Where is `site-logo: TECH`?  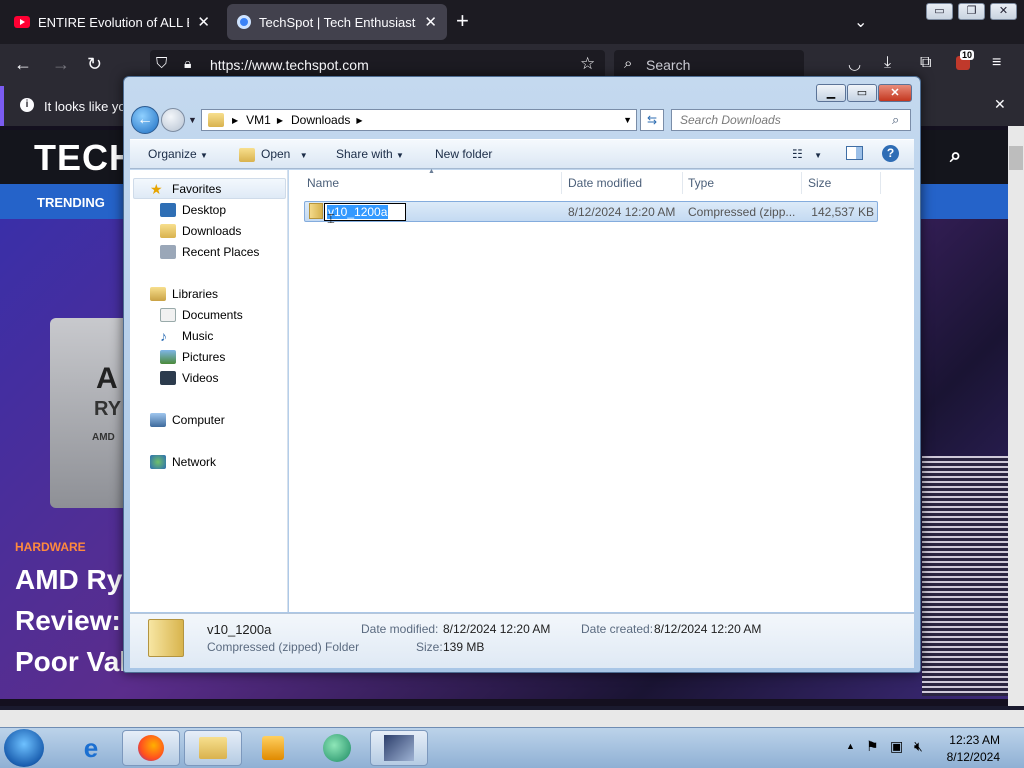
site-logo: TECH is located at coordinates (85, 158).